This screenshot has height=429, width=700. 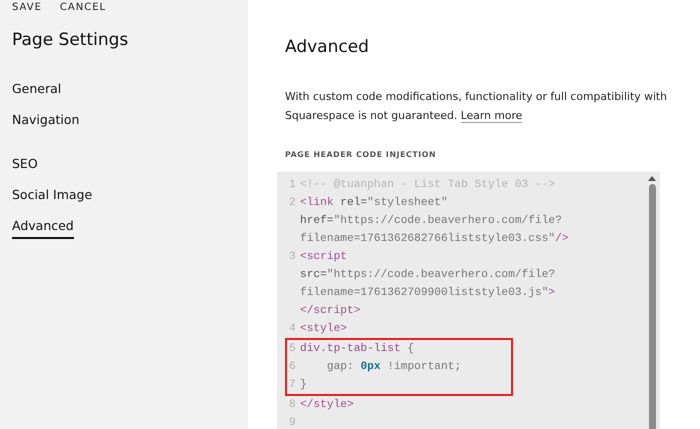 What do you see at coordinates (293, 329) in the screenshot?
I see `line-number: 4` at bounding box center [293, 329].